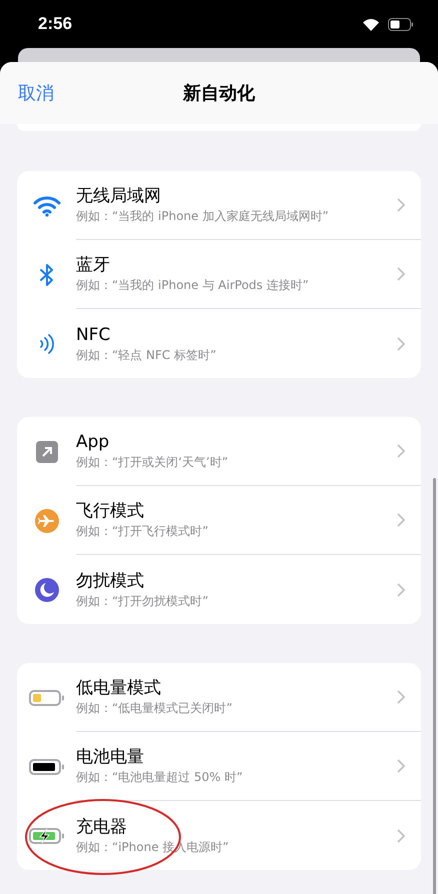 The height and width of the screenshot is (894, 438). Describe the element at coordinates (110, 757) in the screenshot. I see `row-title: 电池电量` at that location.